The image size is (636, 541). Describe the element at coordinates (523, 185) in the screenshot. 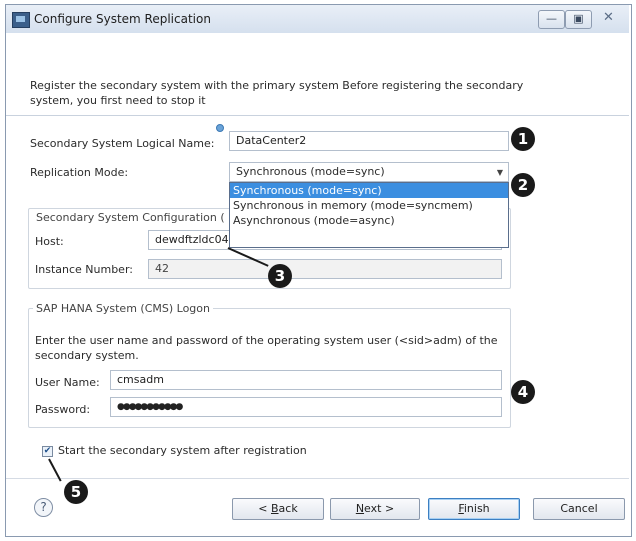

I see `callout-2: 2` at that location.